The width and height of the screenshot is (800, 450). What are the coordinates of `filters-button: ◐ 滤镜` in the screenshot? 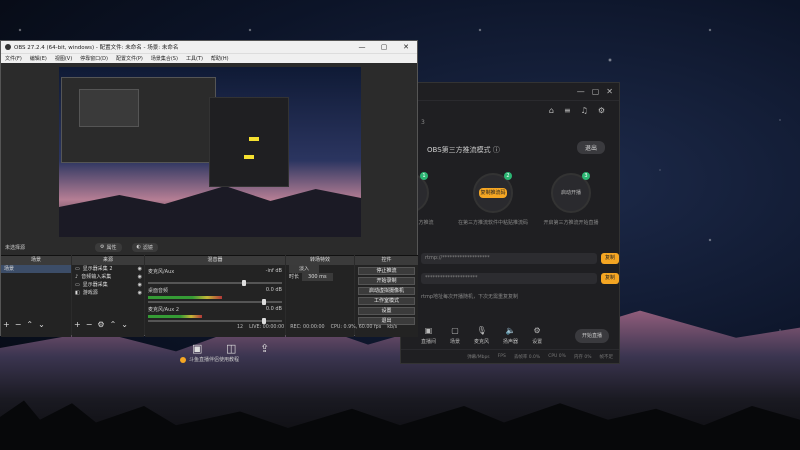 It's located at (144, 247).